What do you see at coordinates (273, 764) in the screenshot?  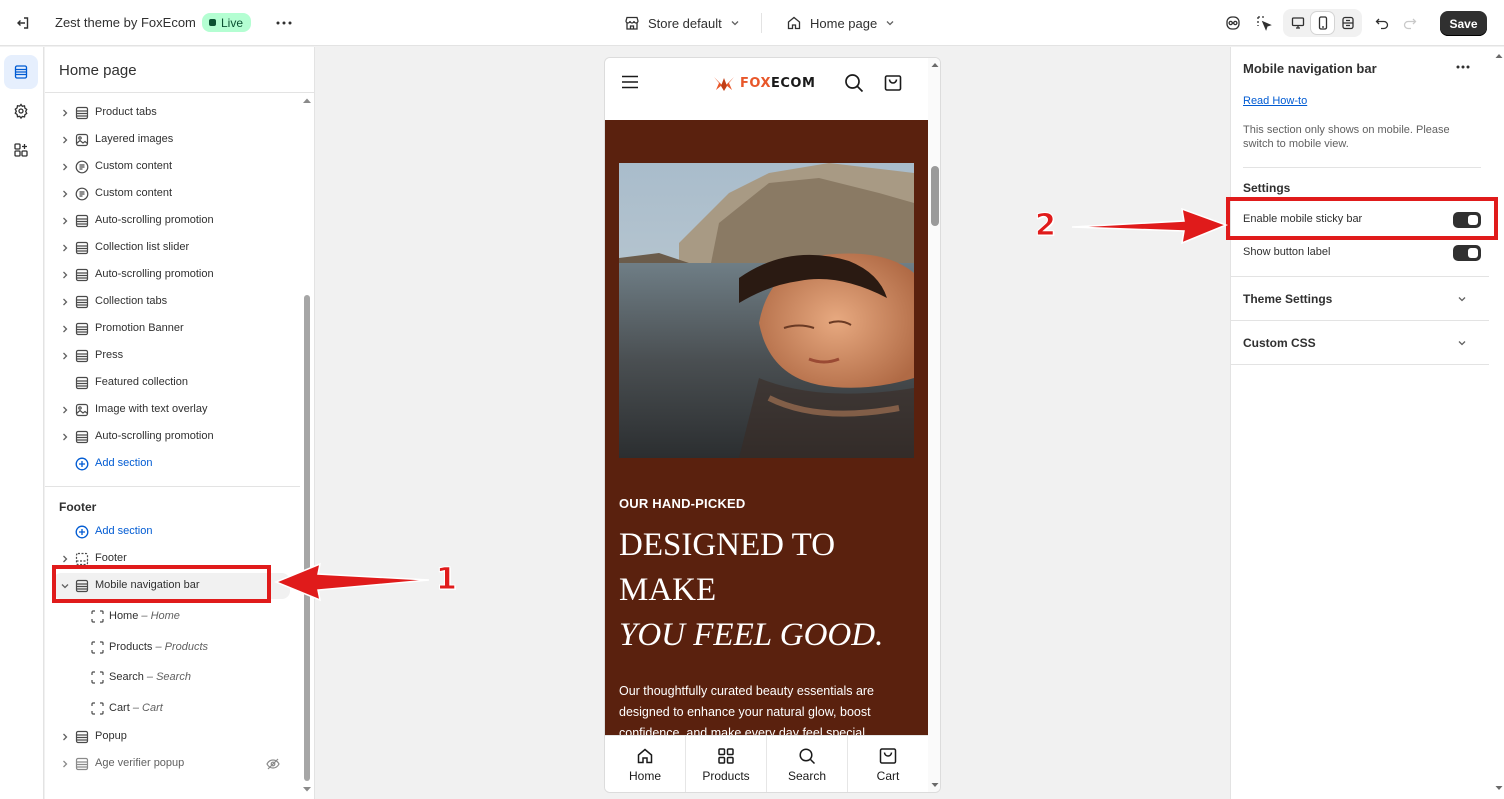 I see `eye-slash-icon` at bounding box center [273, 764].